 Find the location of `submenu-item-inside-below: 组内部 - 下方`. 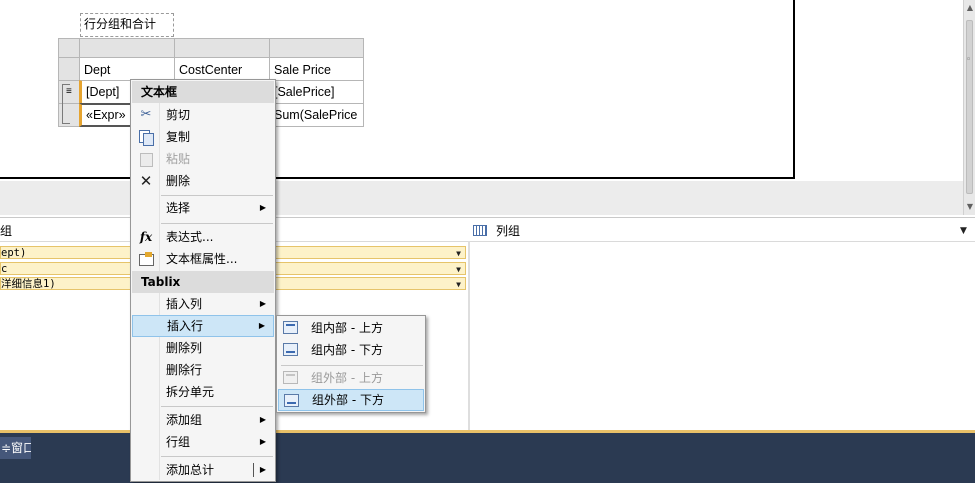

submenu-item-inside-below: 组内部 - 下方 is located at coordinates (351, 350).